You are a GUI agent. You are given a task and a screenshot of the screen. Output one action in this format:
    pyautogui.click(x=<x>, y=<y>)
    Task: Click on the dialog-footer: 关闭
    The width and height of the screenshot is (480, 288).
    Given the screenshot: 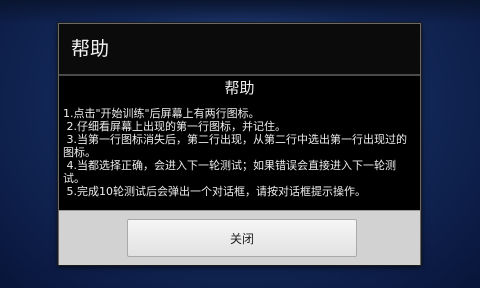 What is the action you would take?
    pyautogui.click(x=239, y=237)
    